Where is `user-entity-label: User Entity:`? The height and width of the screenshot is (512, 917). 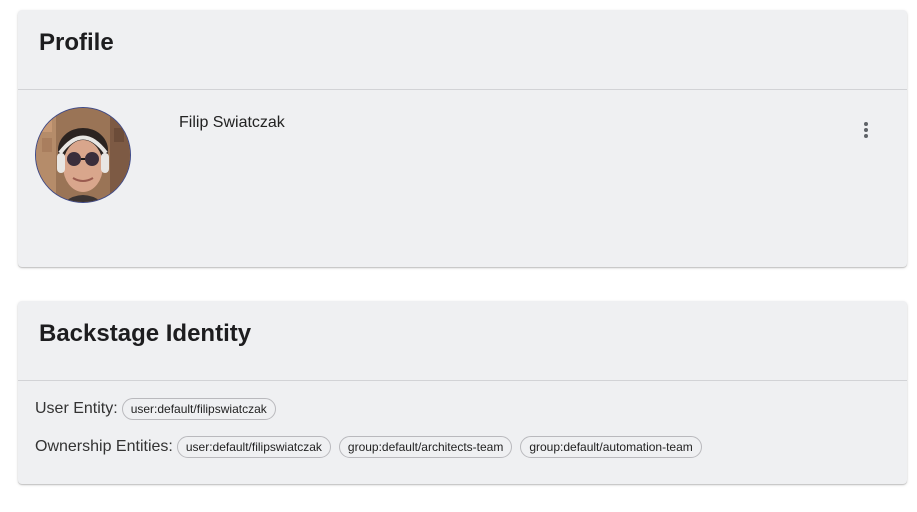
user-entity-label: User Entity: is located at coordinates (76, 408).